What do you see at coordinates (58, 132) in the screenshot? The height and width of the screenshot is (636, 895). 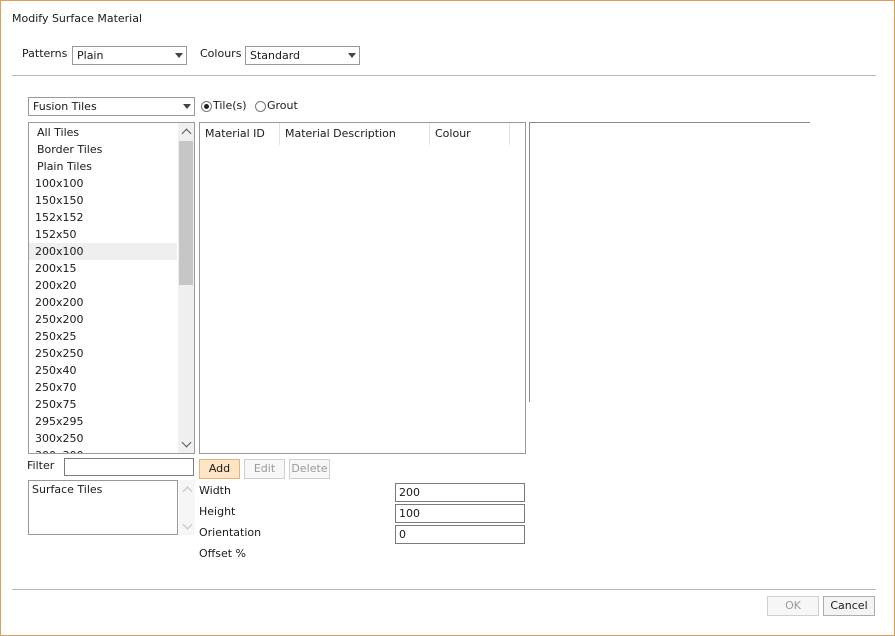 I see `list-item: All Tiles` at bounding box center [58, 132].